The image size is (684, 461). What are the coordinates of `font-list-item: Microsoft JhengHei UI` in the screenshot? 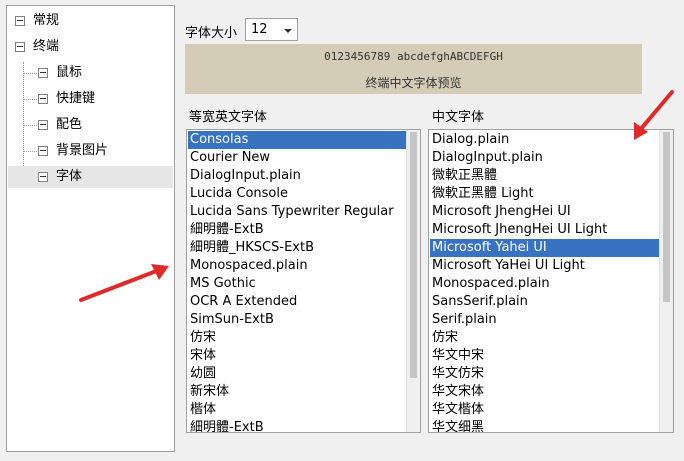 It's located at (544, 212).